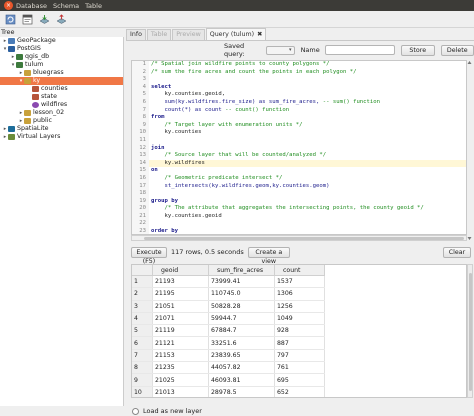  I want to click on row-number: 3, so click(142, 306).